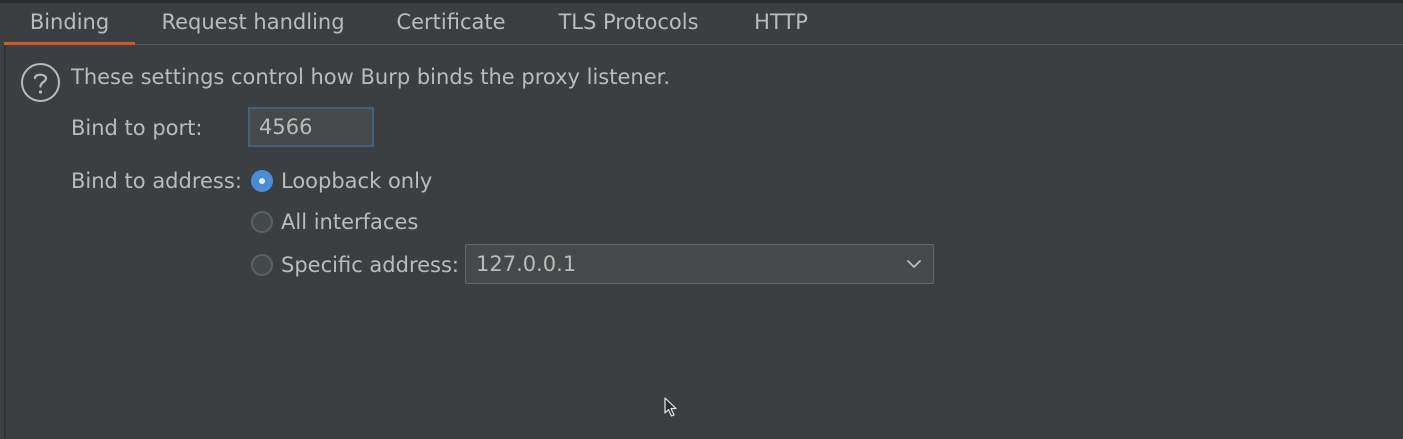 Image resolution: width=1403 pixels, height=439 pixels. What do you see at coordinates (40, 82) in the screenshot?
I see `question-circle-icon` at bounding box center [40, 82].